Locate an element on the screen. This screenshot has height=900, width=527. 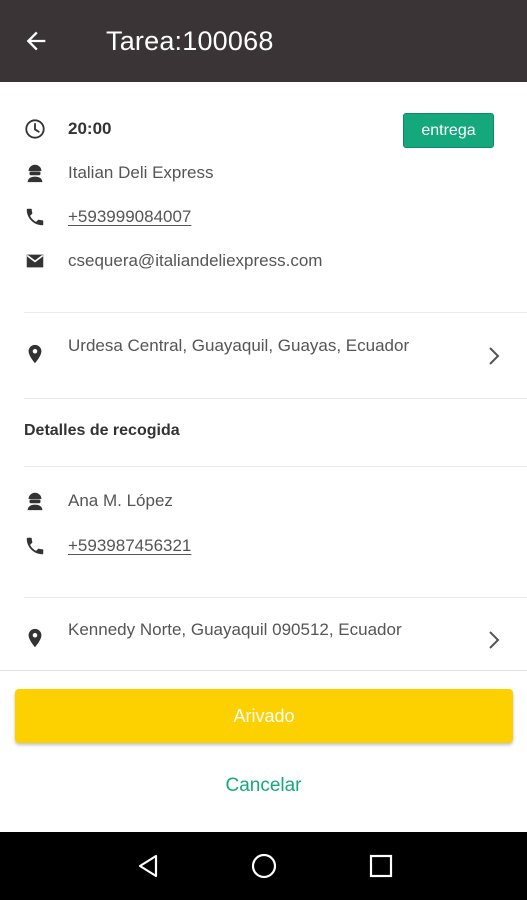
back-button is located at coordinates (38, 41).